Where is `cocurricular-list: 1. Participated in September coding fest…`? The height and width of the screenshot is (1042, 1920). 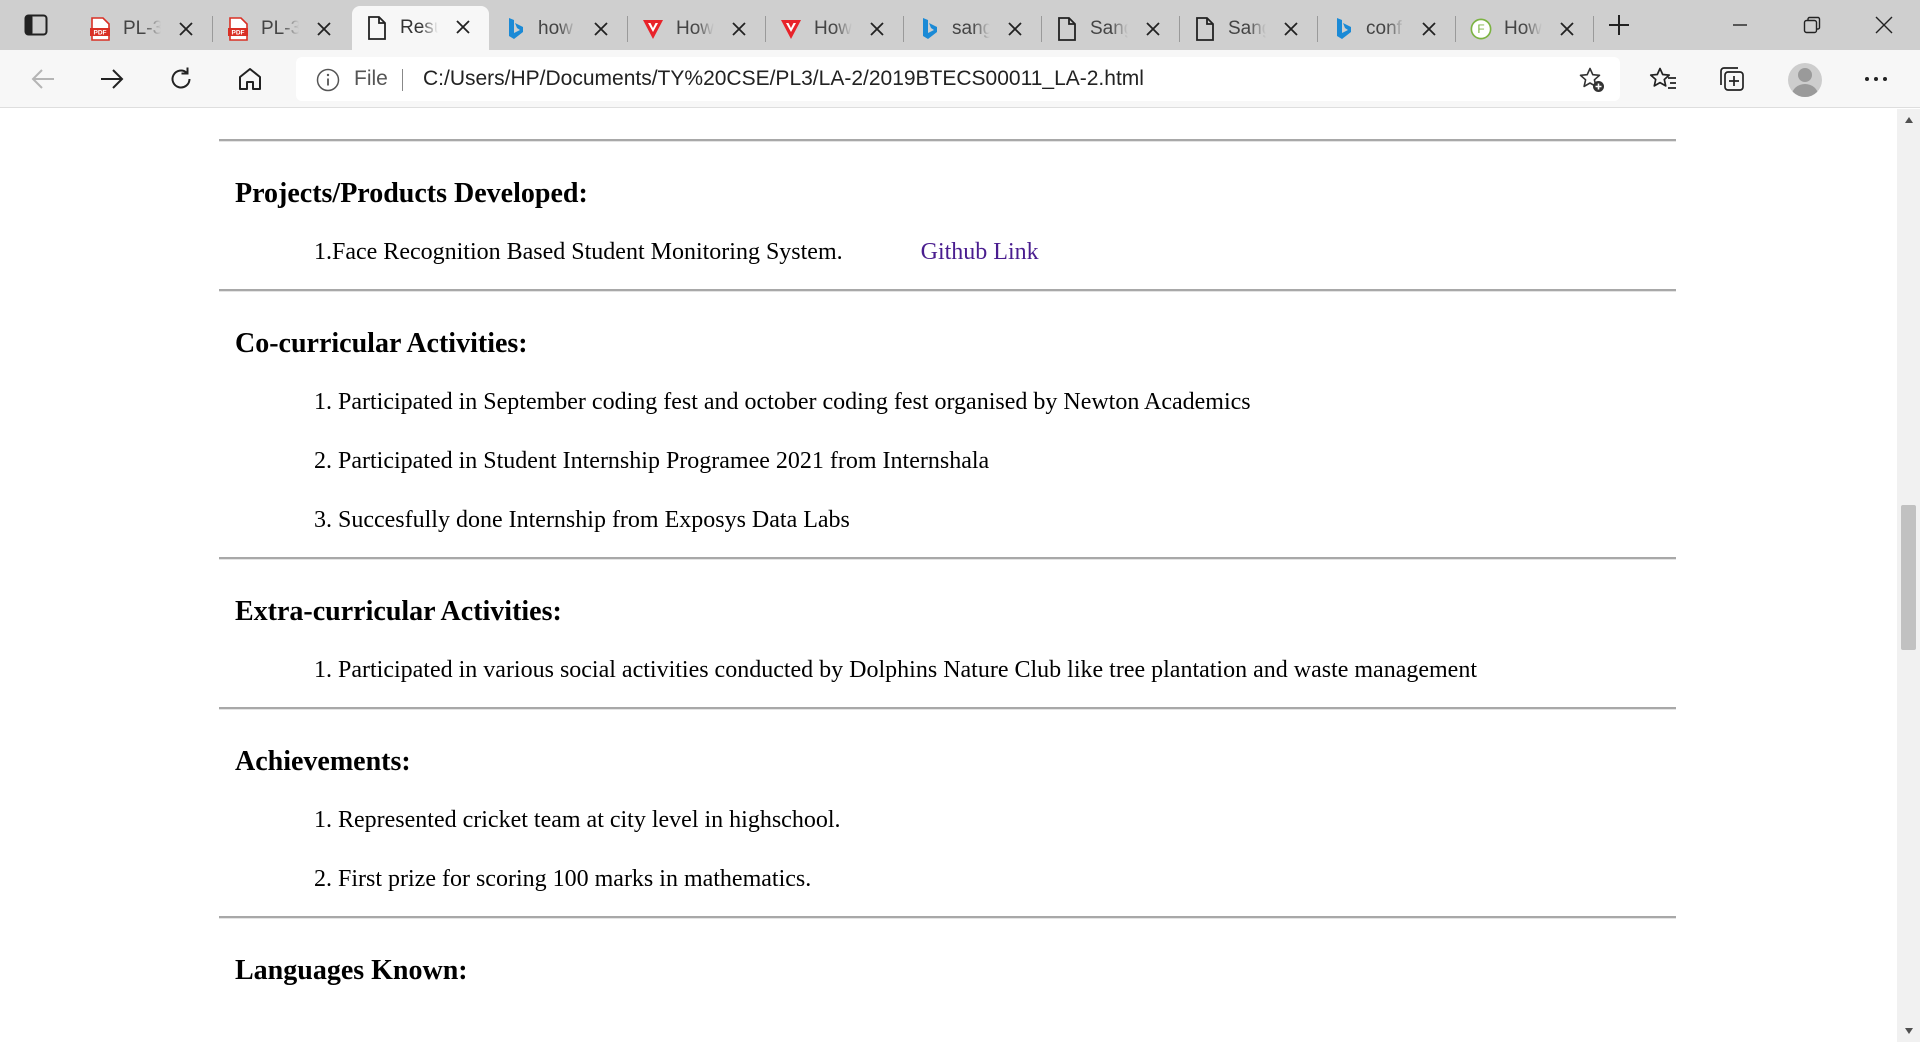
cocurricular-list: 1. Participated in September coding fest… is located at coordinates (995, 461).